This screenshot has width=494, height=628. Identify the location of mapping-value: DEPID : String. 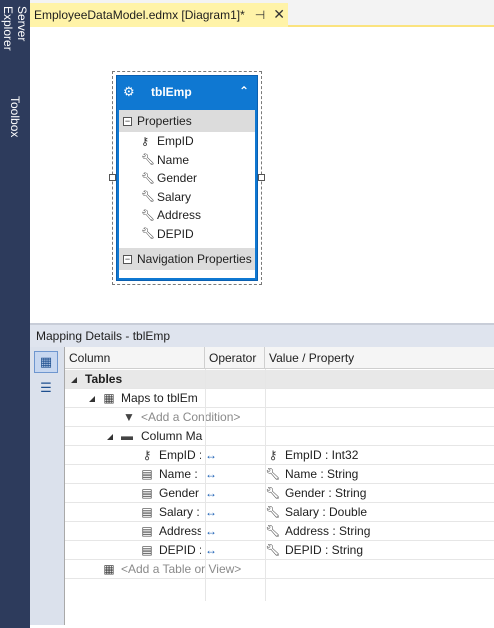
(324, 550).